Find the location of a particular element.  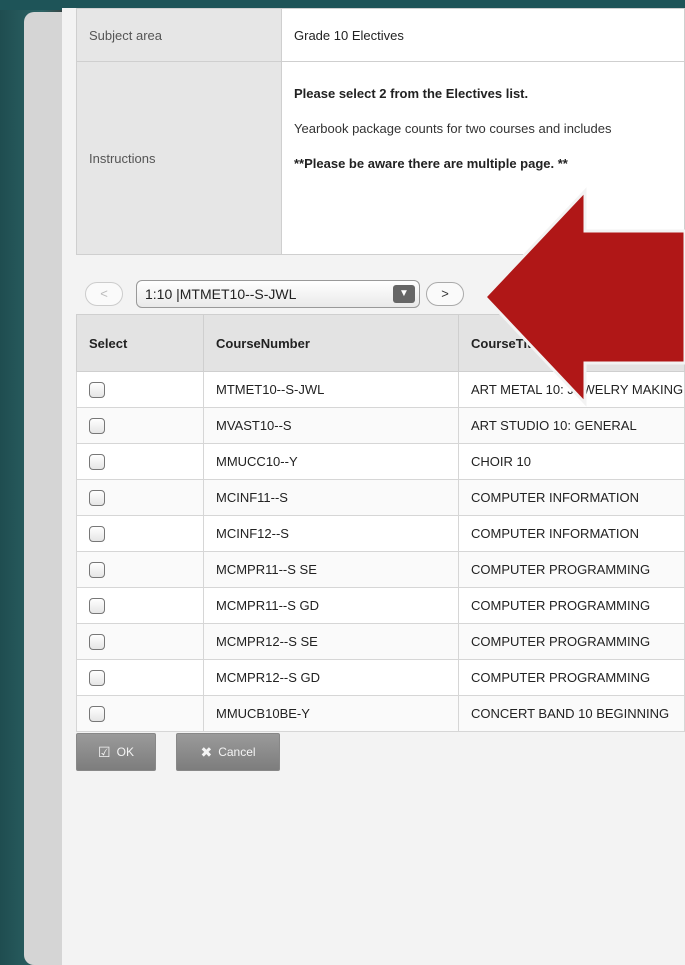

course-title: CHOIR 10 is located at coordinates (571, 461).